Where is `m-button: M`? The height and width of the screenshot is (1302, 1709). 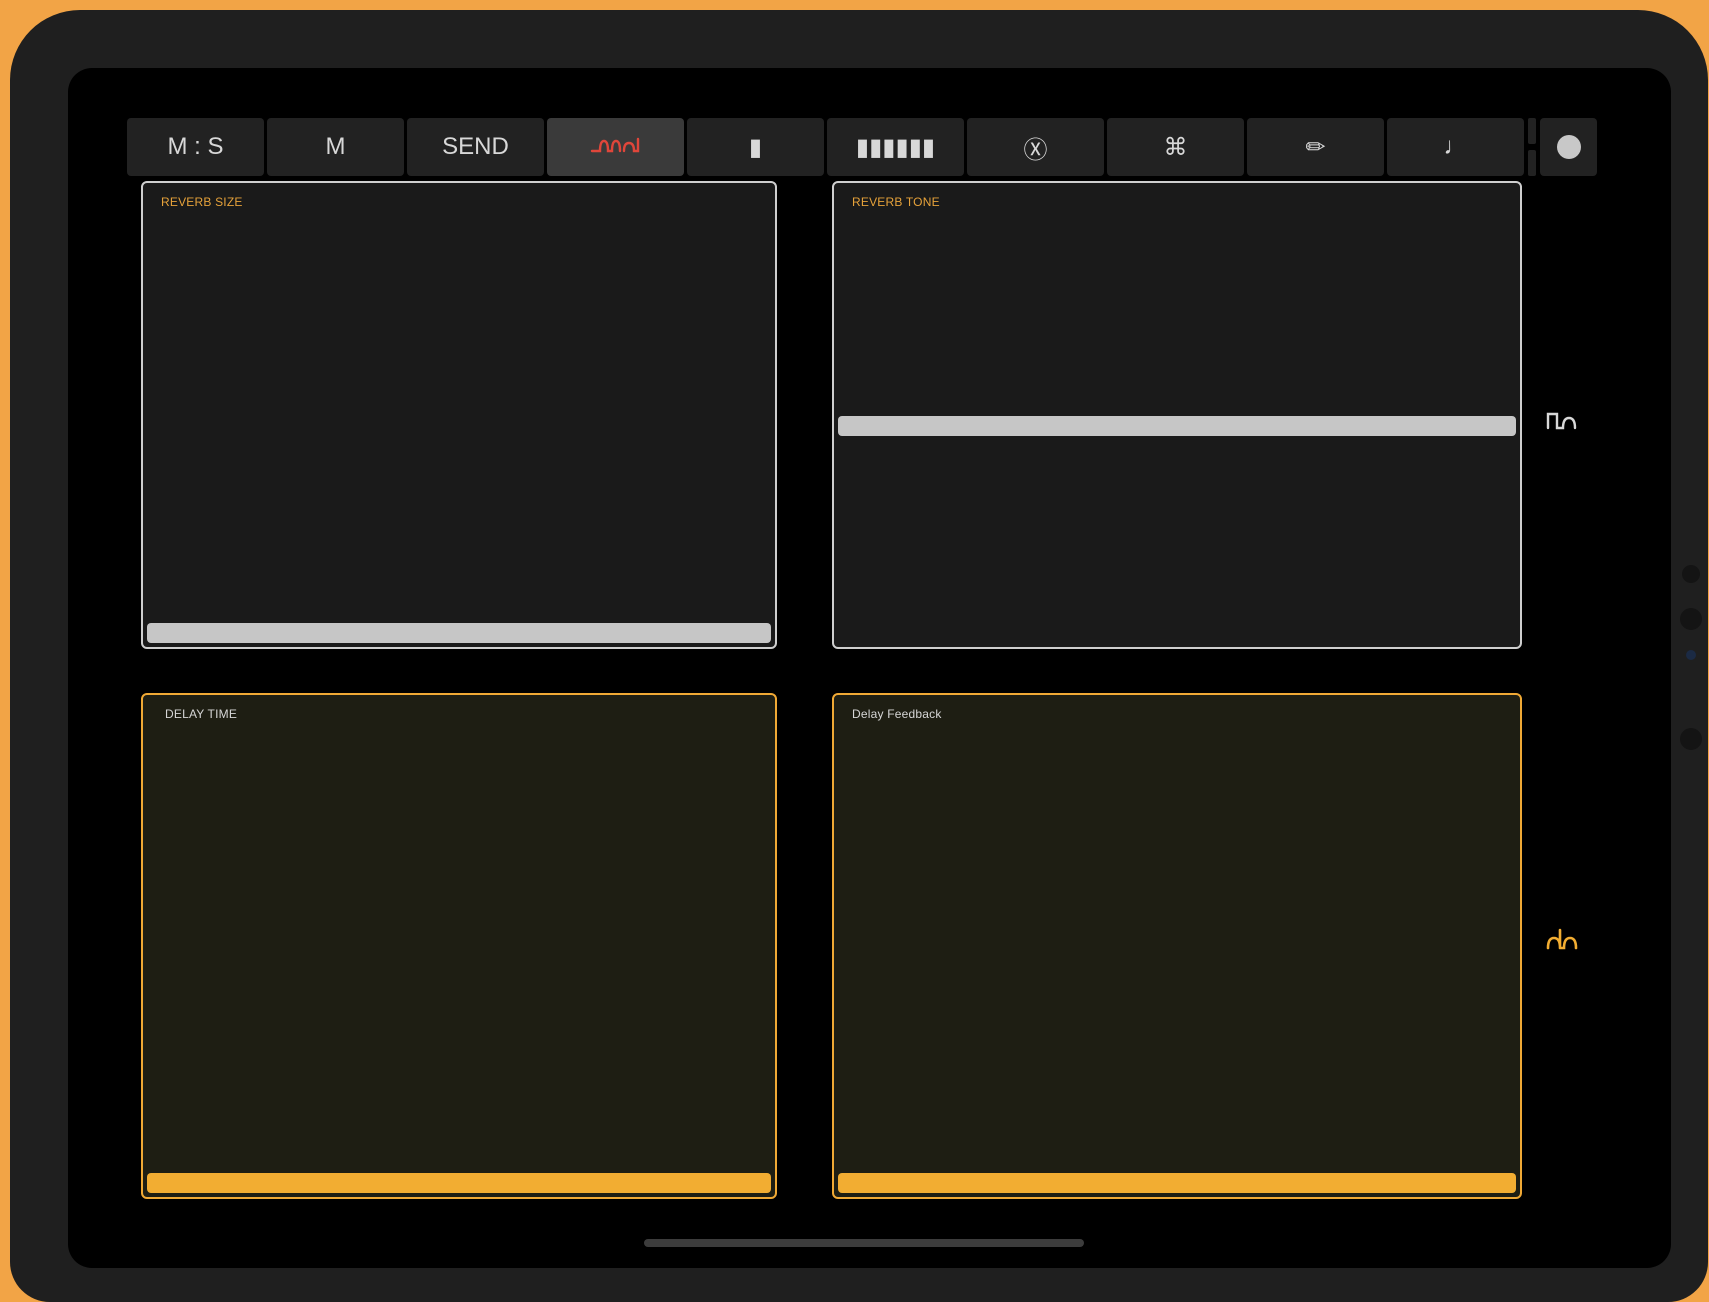 m-button: M is located at coordinates (335, 147).